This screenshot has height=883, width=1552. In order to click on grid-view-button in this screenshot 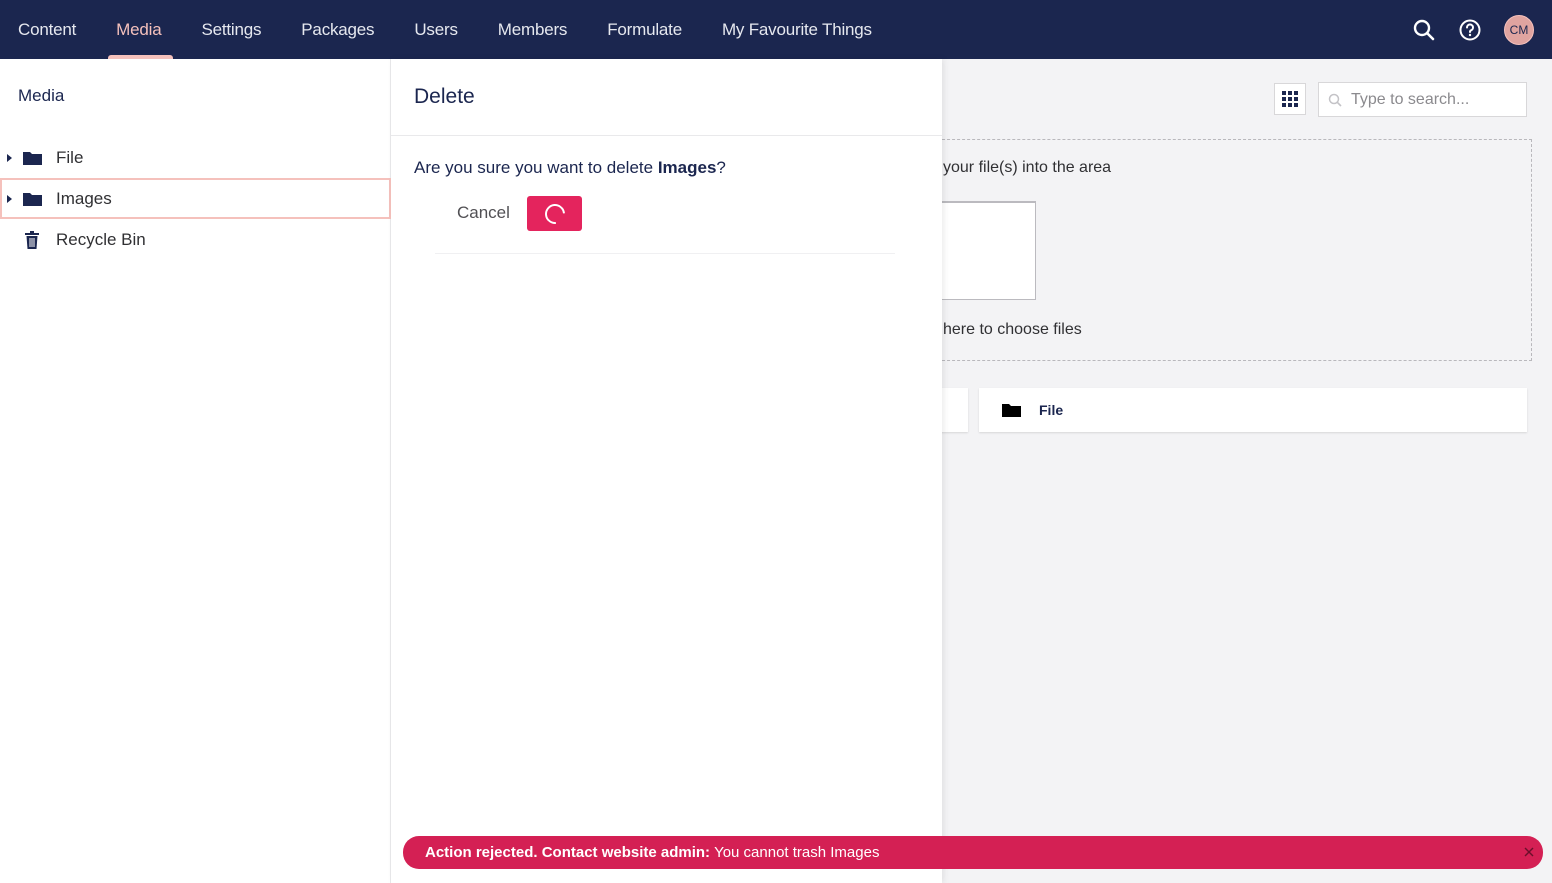, I will do `click(1290, 99)`.